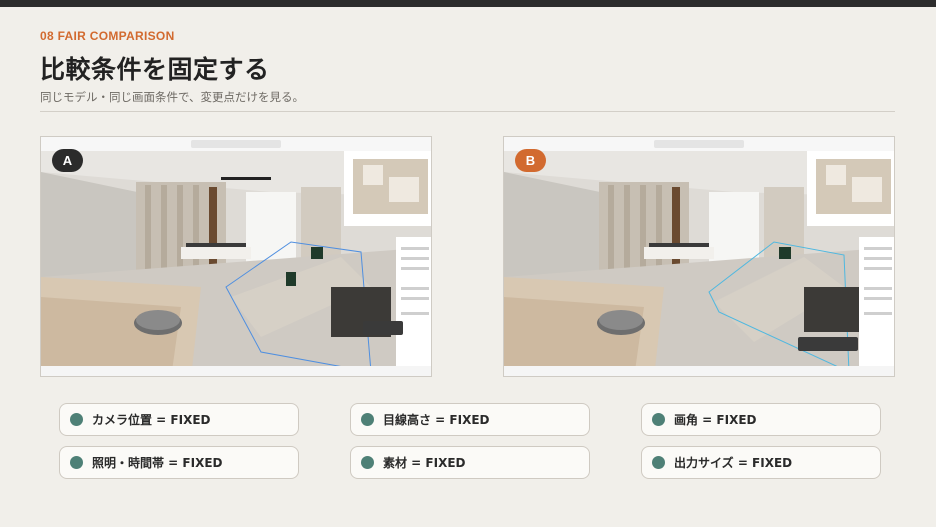  Describe the element at coordinates (67, 160) in the screenshot. I see `screen-badge-a: A` at that location.